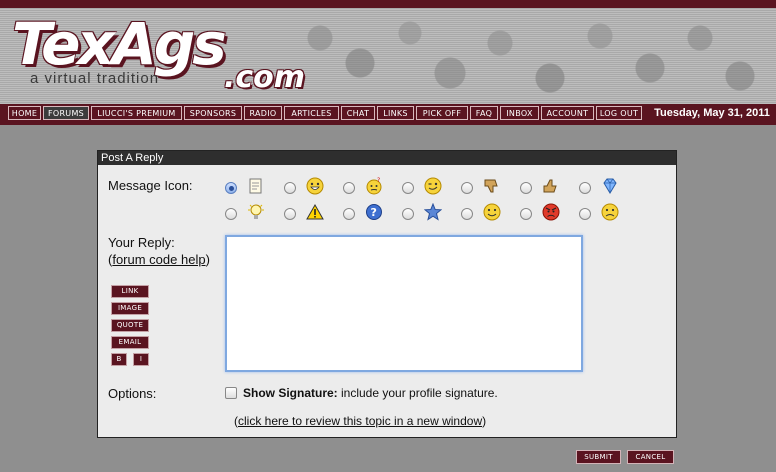 The height and width of the screenshot is (472, 776). What do you see at coordinates (526, 214) in the screenshot?
I see `icon-radio-angry` at bounding box center [526, 214].